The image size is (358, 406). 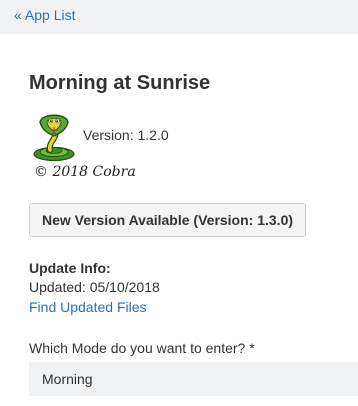 I want to click on new-version-button: New Version Available (Version: 1.3.0), so click(x=167, y=220).